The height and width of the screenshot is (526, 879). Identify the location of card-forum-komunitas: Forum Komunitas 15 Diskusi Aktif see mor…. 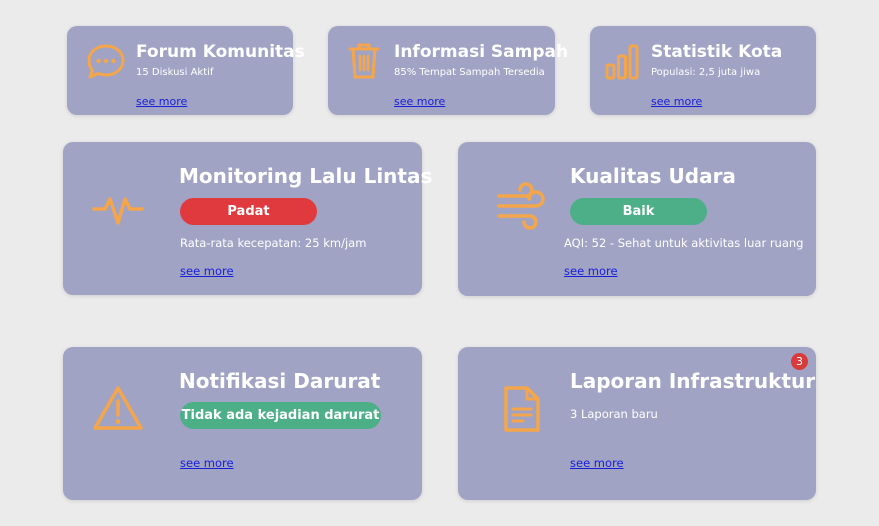
(186, 70).